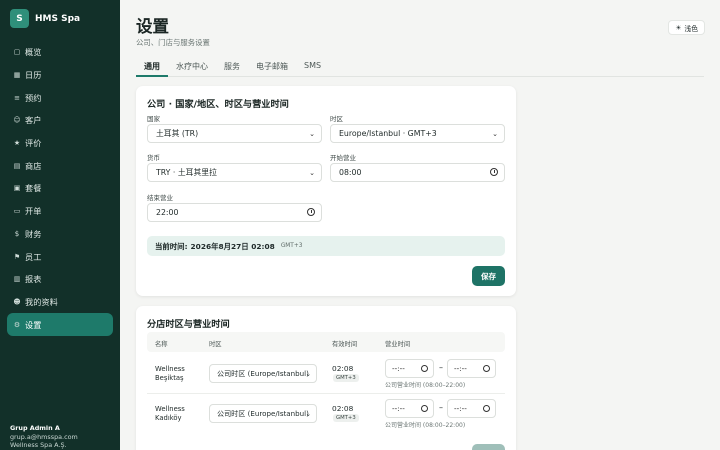 The image size is (720, 450). What do you see at coordinates (420, 67) in the screenshot?
I see `settings-tabs: 通用 水疗中心 服务 电子邮箱 SMS` at bounding box center [420, 67].